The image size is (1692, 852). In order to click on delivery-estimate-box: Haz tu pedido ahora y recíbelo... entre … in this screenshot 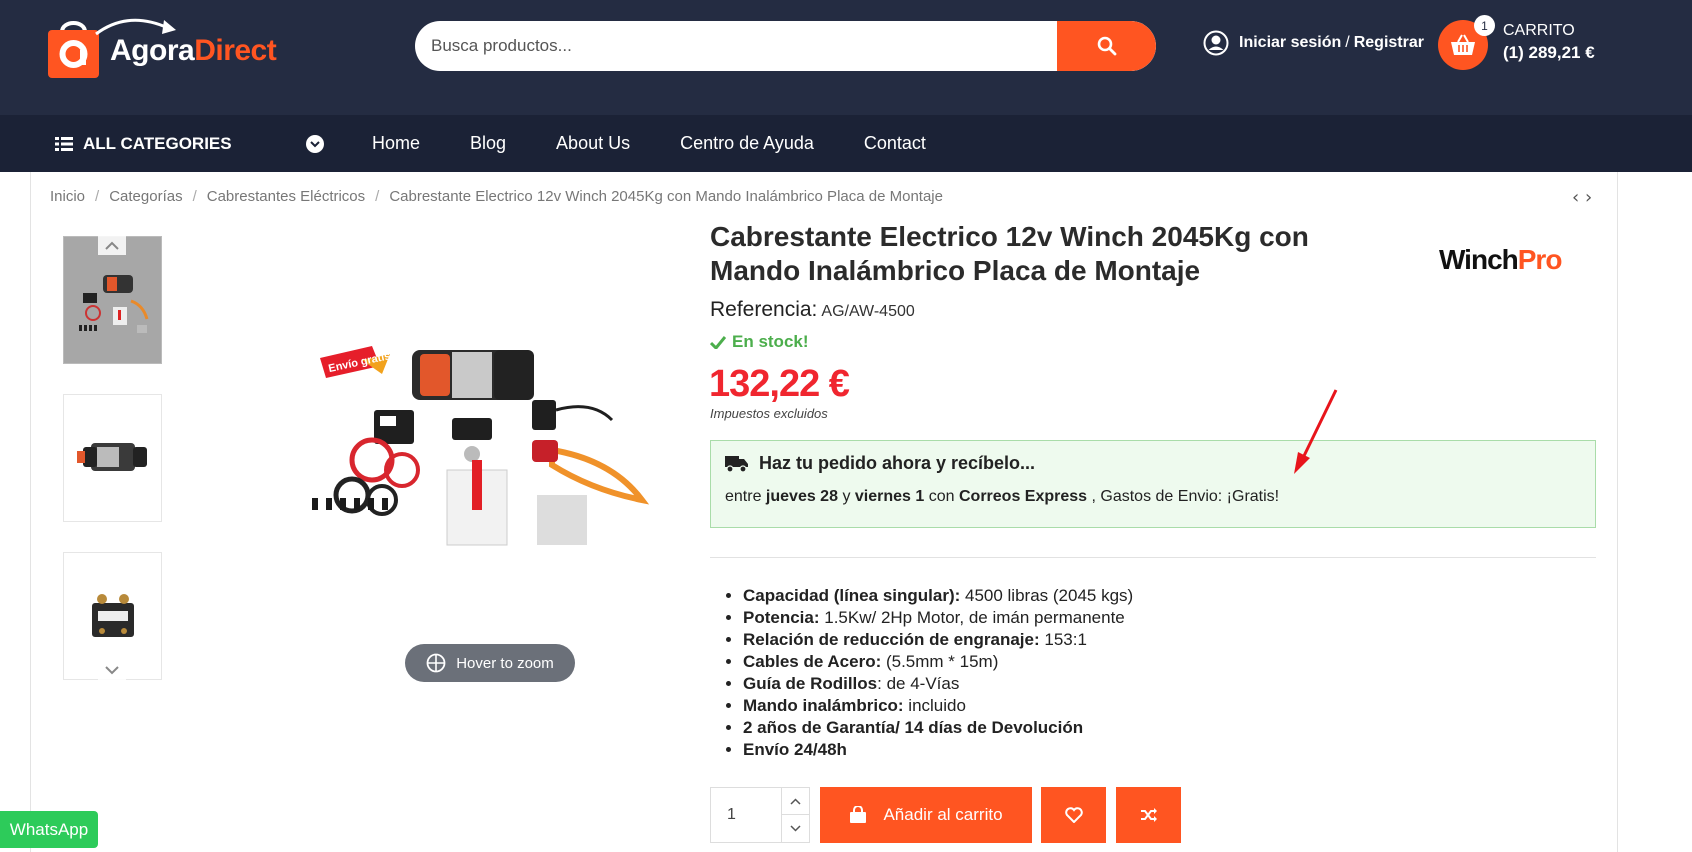, I will do `click(1153, 484)`.